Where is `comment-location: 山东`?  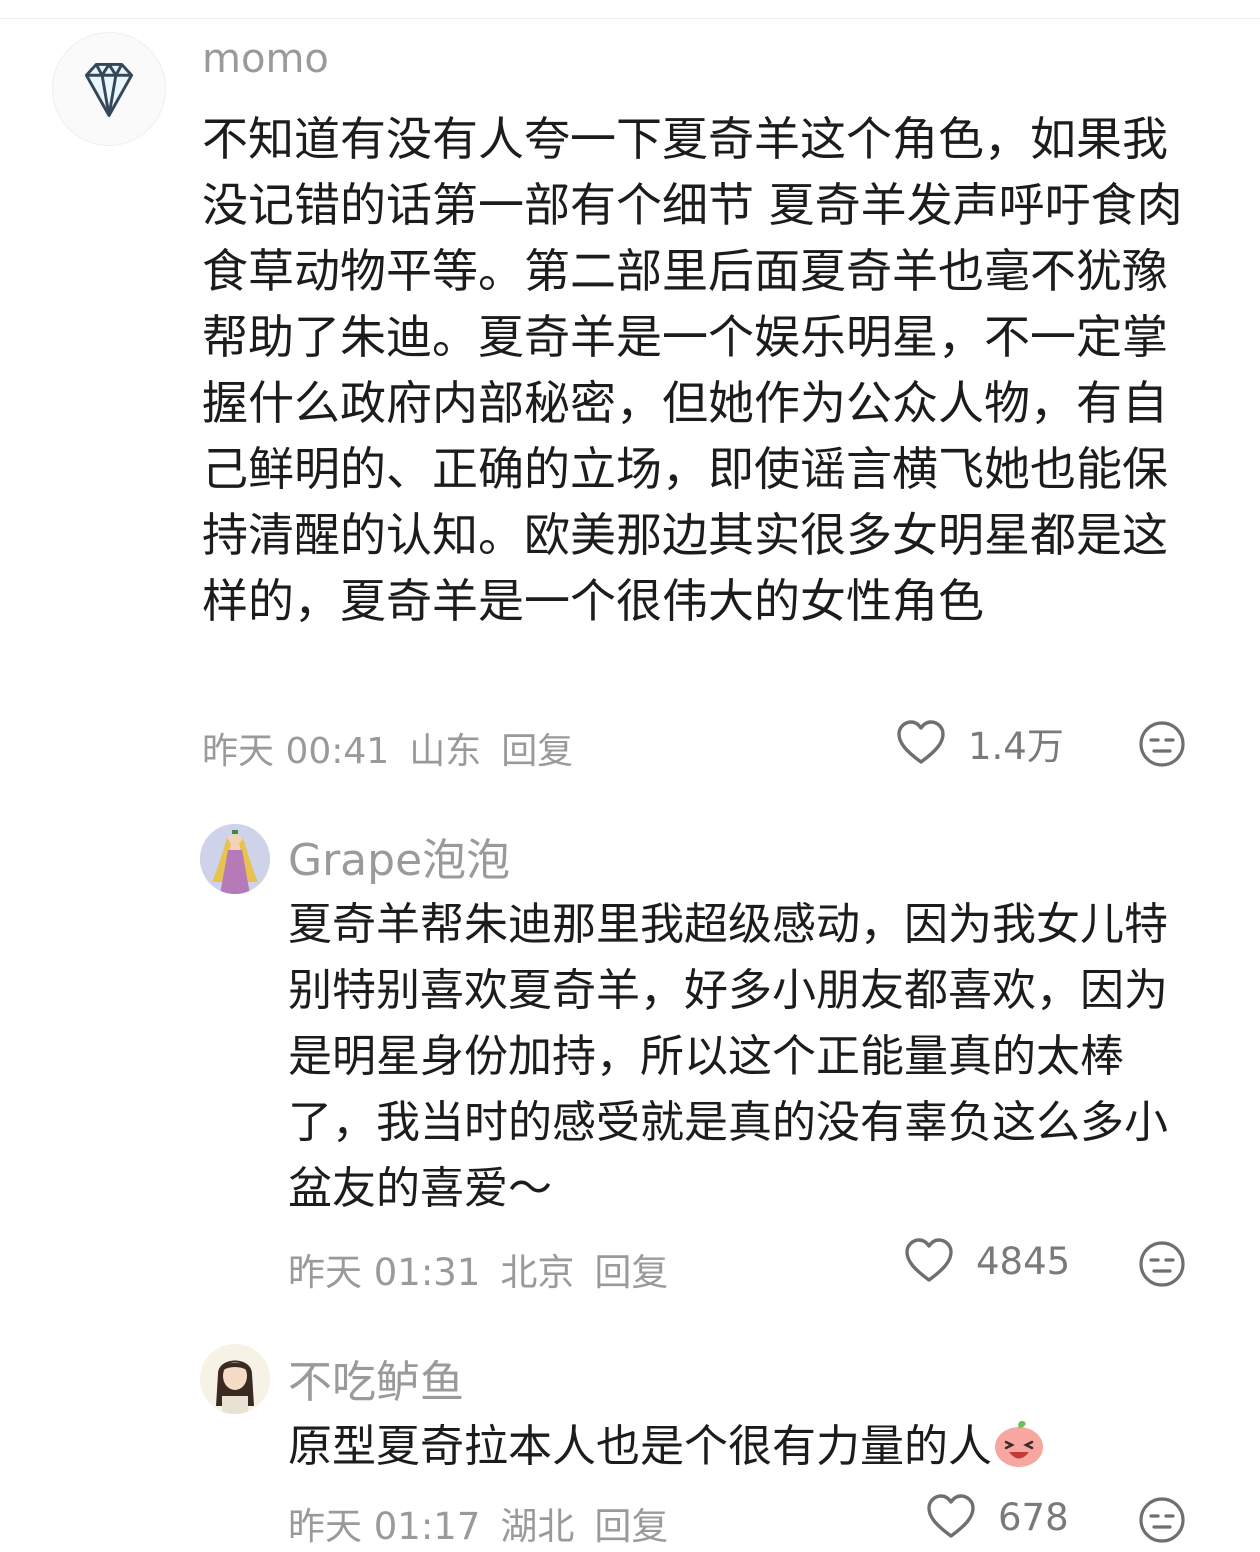 comment-location: 山东 is located at coordinates (445, 751).